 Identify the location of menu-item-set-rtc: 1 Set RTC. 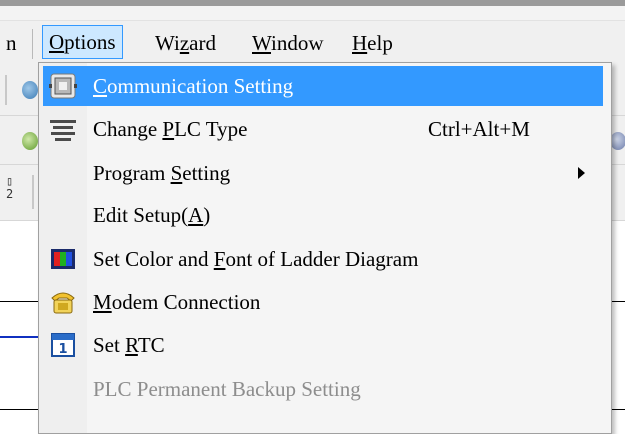
(323, 345).